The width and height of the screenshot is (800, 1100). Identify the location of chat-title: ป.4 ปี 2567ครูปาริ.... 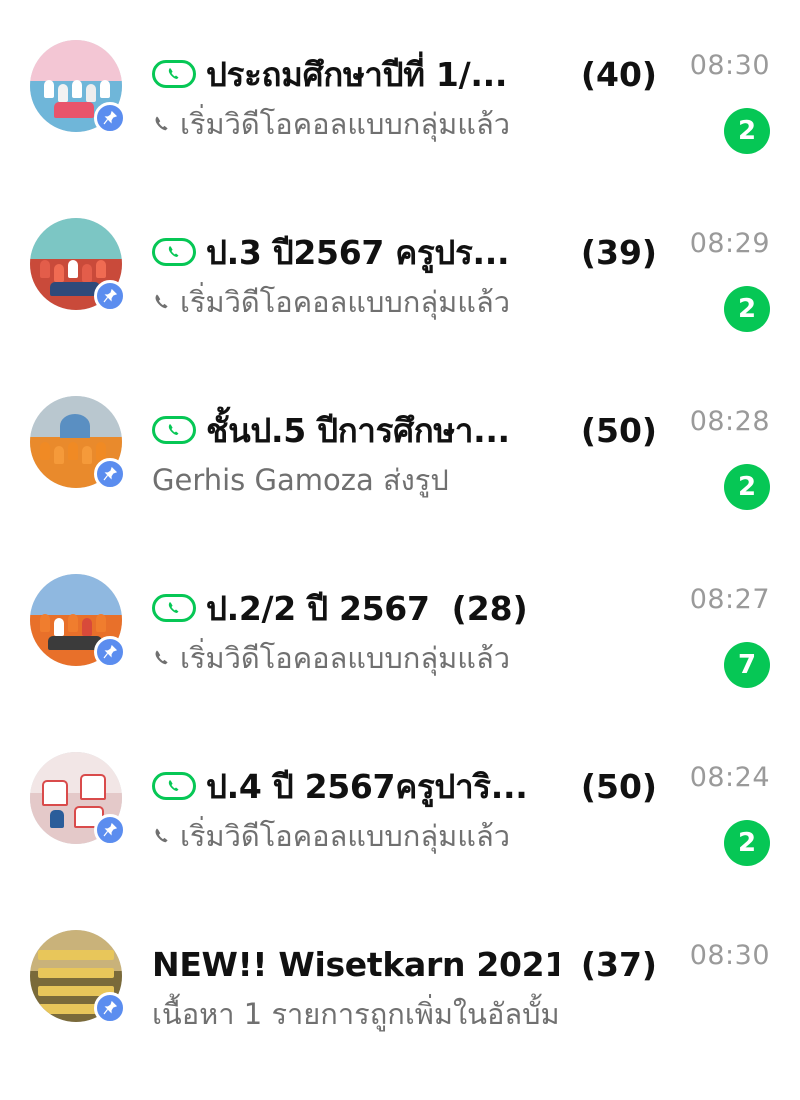
(367, 786).